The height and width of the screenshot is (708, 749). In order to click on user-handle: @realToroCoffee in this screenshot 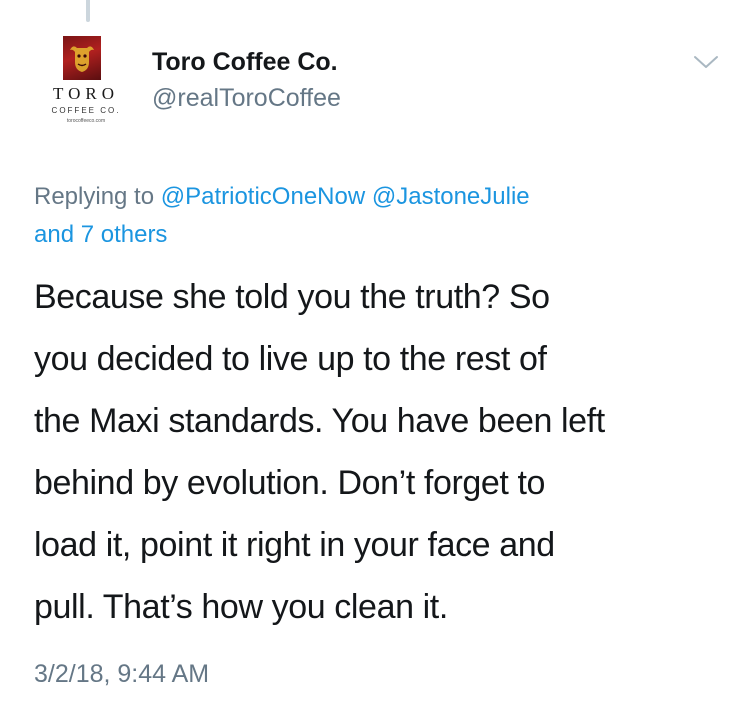, I will do `click(246, 98)`.